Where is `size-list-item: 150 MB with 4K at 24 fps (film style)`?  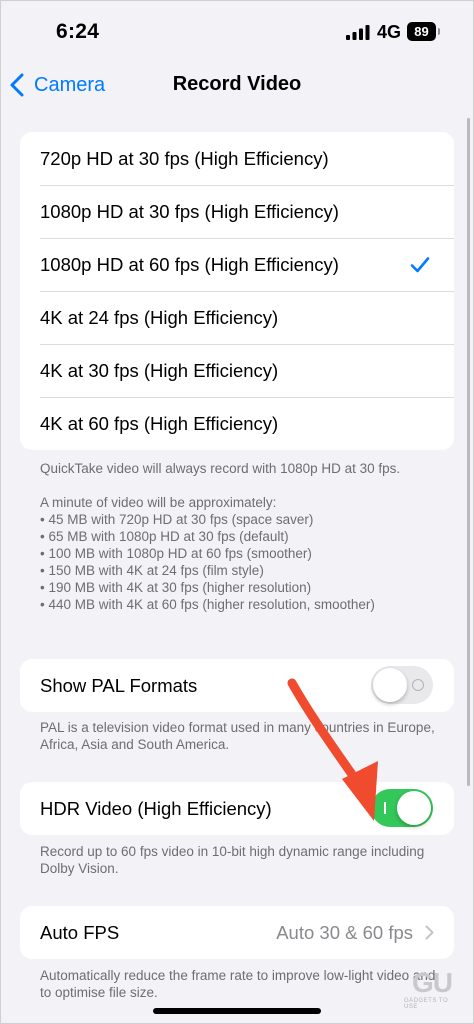 size-list-item: 150 MB with 4K at 24 fps (film style) is located at coordinates (240, 570).